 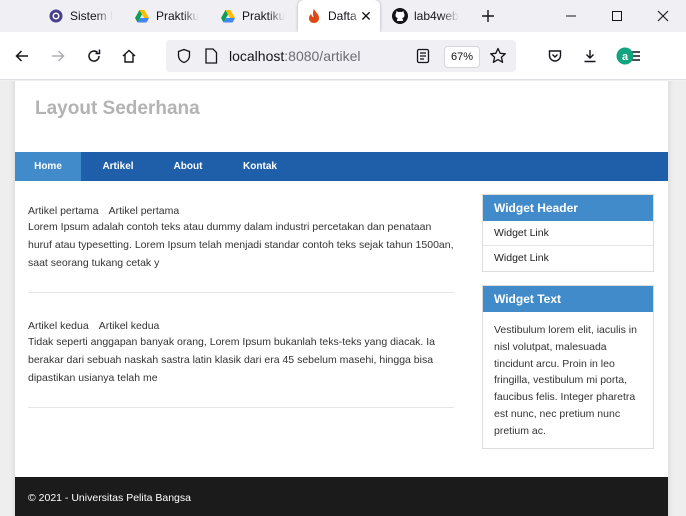 I want to click on forward-button, so click(x=58, y=56).